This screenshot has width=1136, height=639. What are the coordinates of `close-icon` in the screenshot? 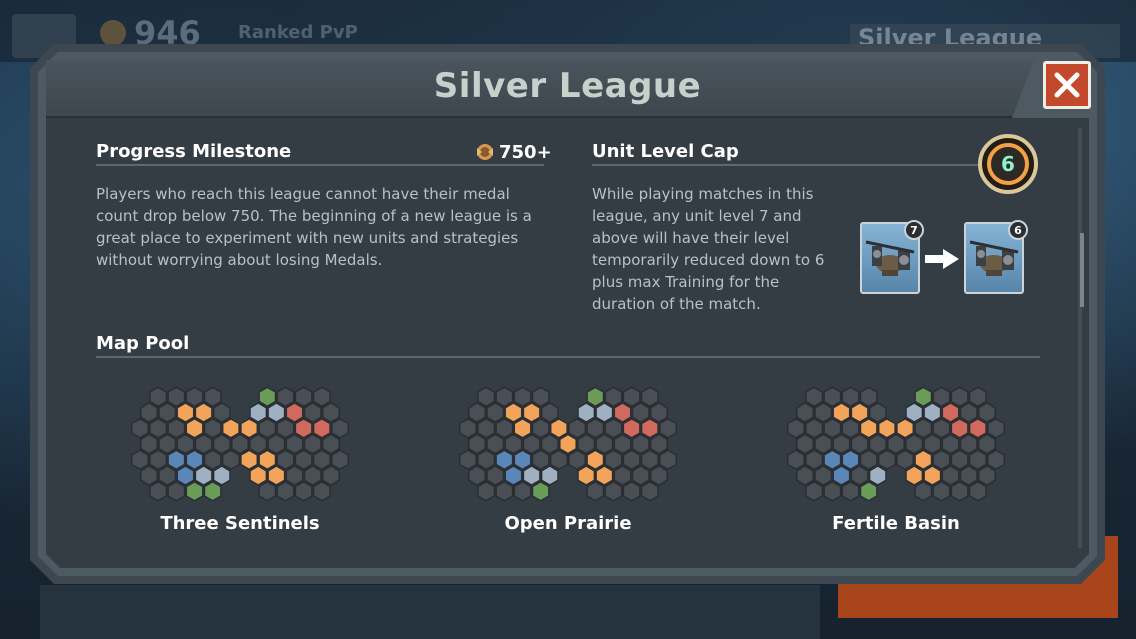 It's located at (1067, 85).